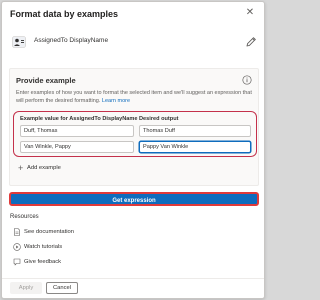  I want to click on document-icon, so click(17, 232).